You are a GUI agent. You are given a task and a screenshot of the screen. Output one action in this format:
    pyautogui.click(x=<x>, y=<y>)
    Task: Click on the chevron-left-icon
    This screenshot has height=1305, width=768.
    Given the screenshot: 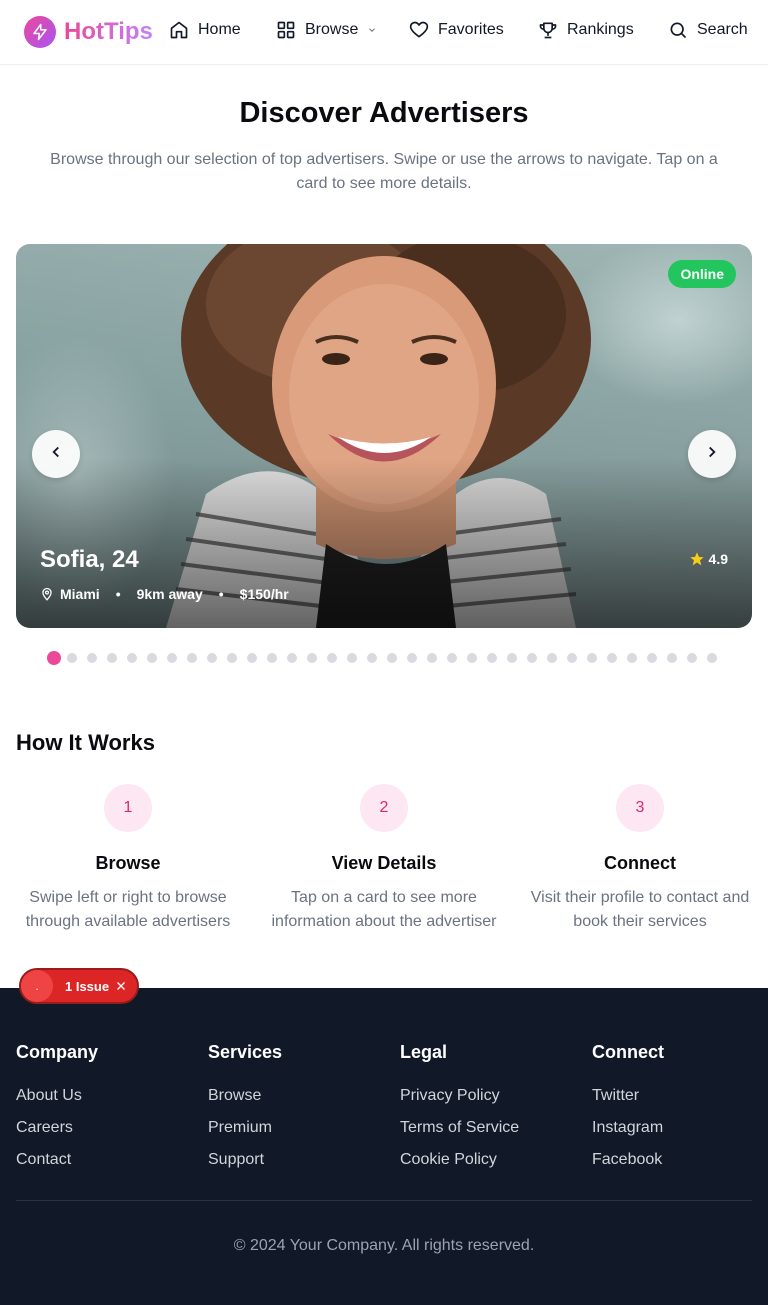 What is the action you would take?
    pyautogui.click(x=56, y=454)
    